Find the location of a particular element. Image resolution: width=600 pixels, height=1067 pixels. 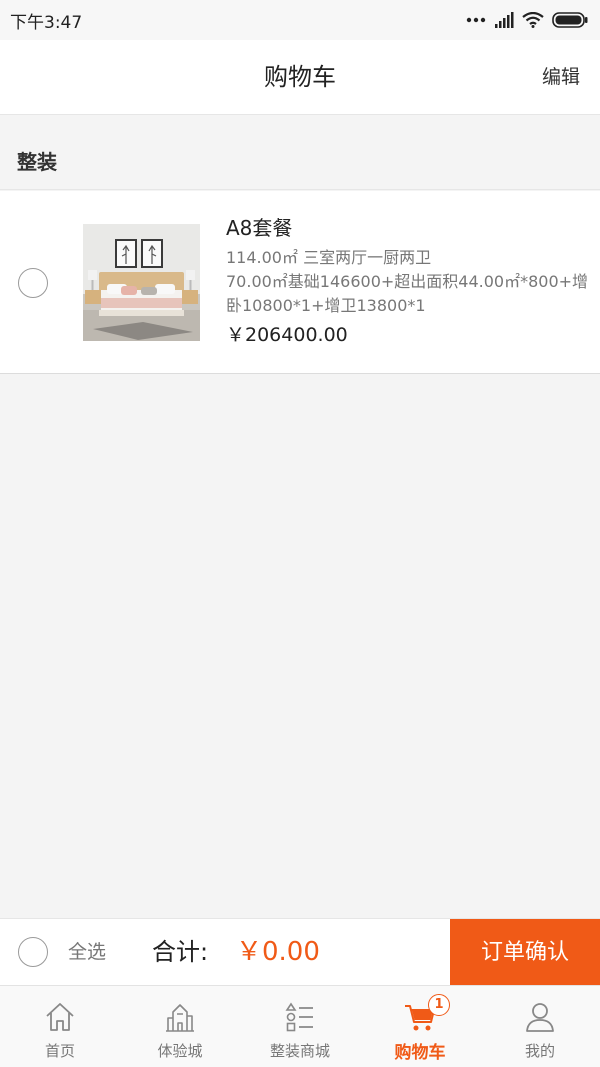

tab-bar: 首页 体验城 整装商城 1 购物车 我的 is located at coordinates (300, 1026).